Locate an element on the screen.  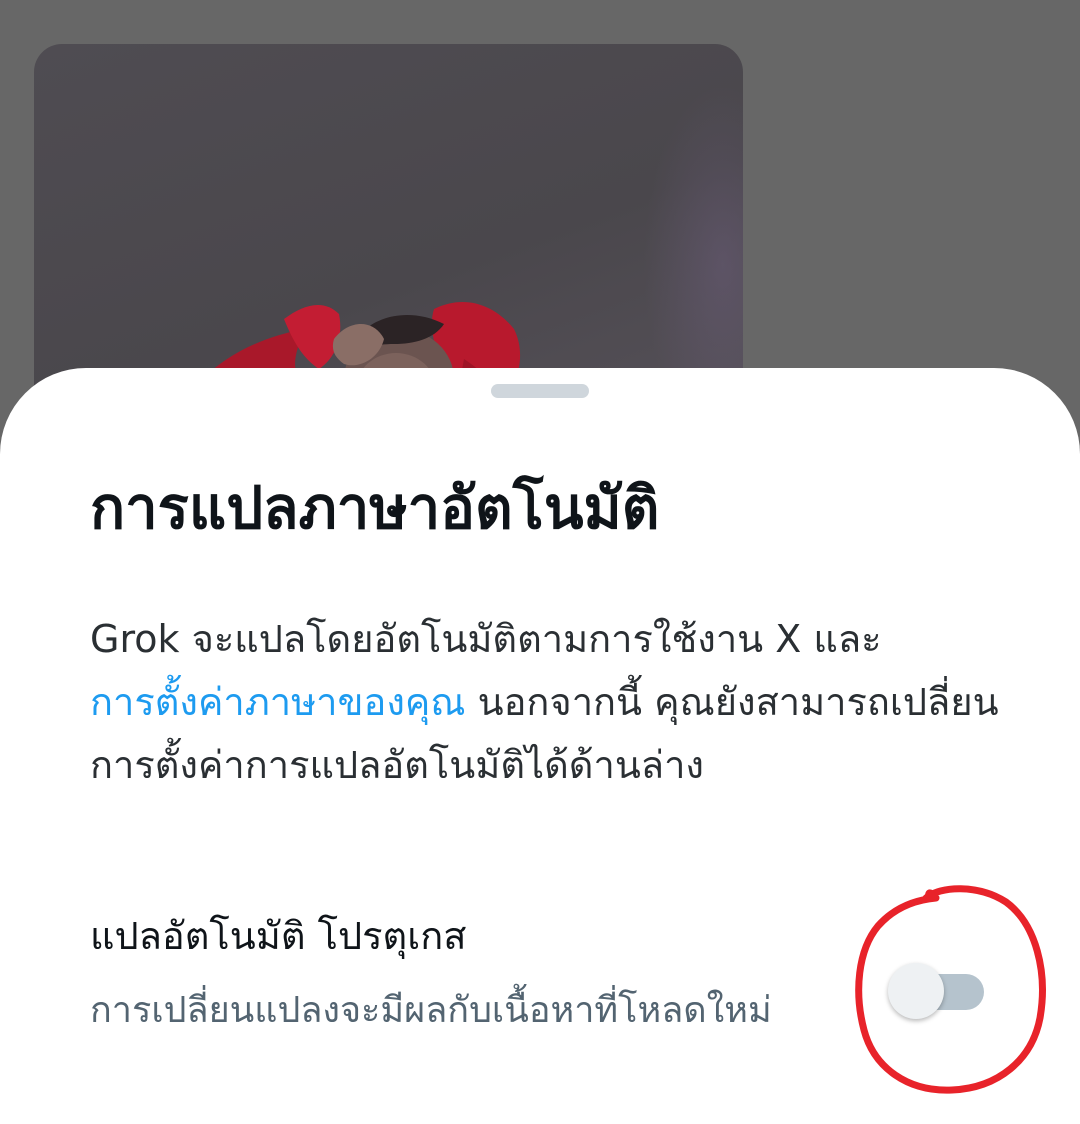
toggle-knob is located at coordinates (916, 991).